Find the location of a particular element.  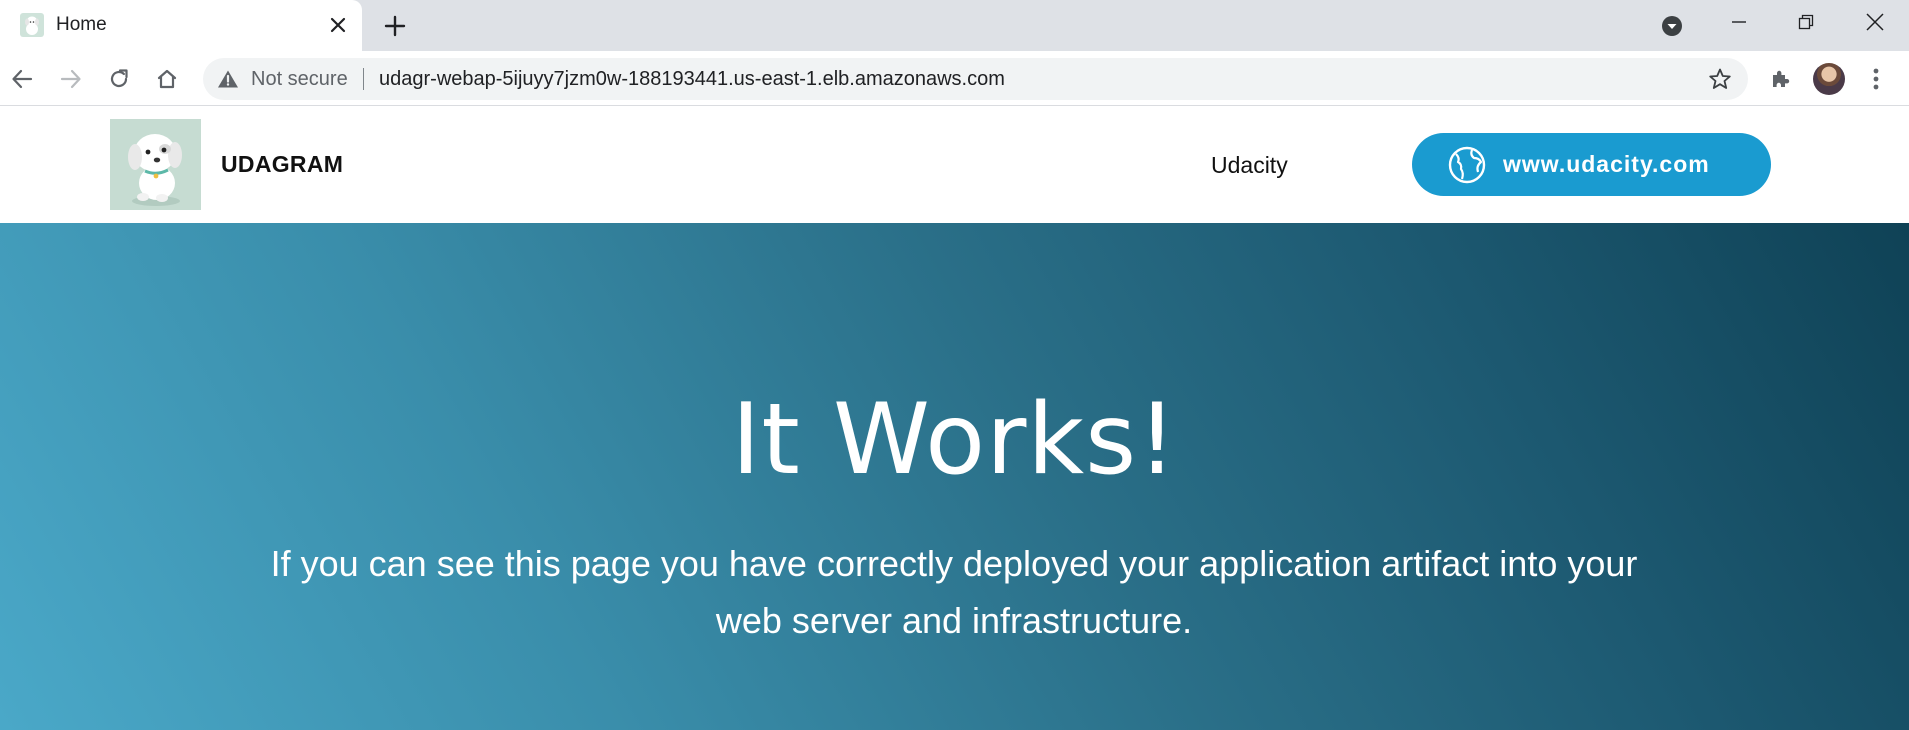

minimize-icon is located at coordinates (1739, 22).